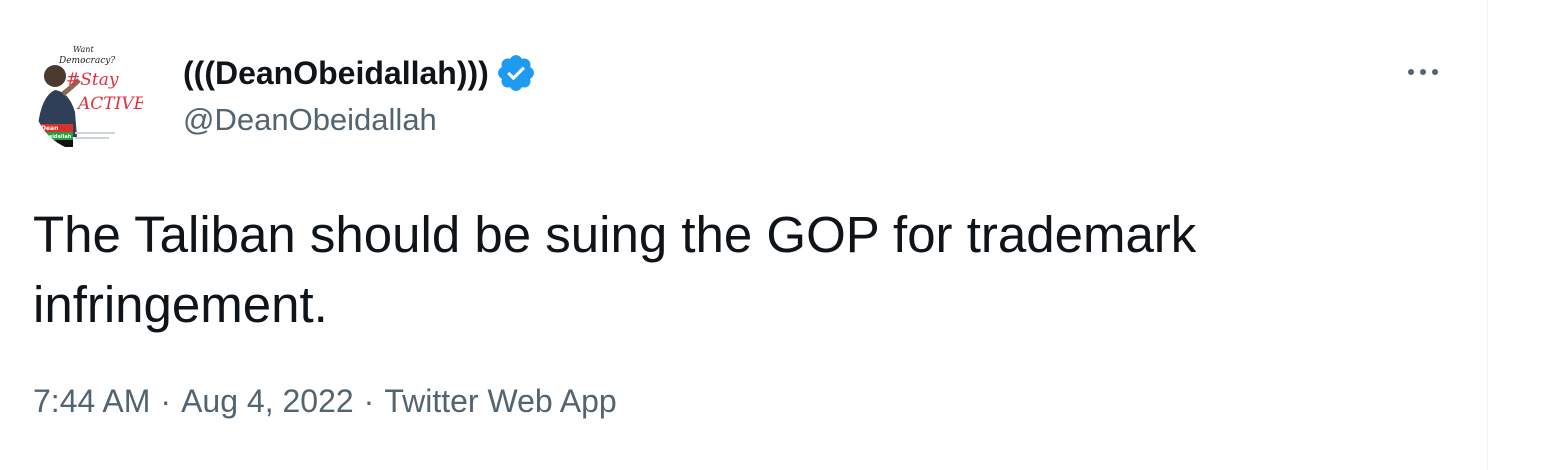  I want to click on column-divider, so click(1487, 235).